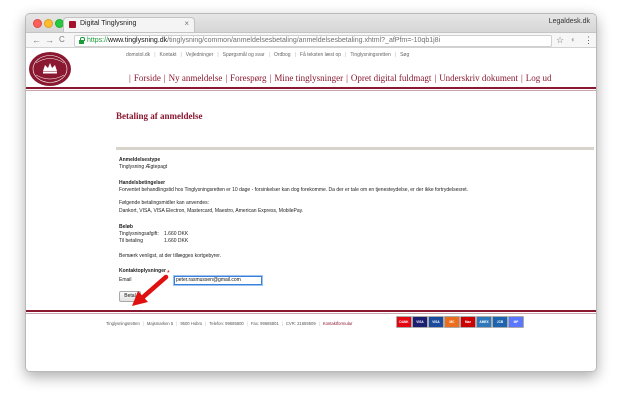  What do you see at coordinates (176, 241) in the screenshot?
I see `til-betaling-value: 1.660 DKK` at bounding box center [176, 241].